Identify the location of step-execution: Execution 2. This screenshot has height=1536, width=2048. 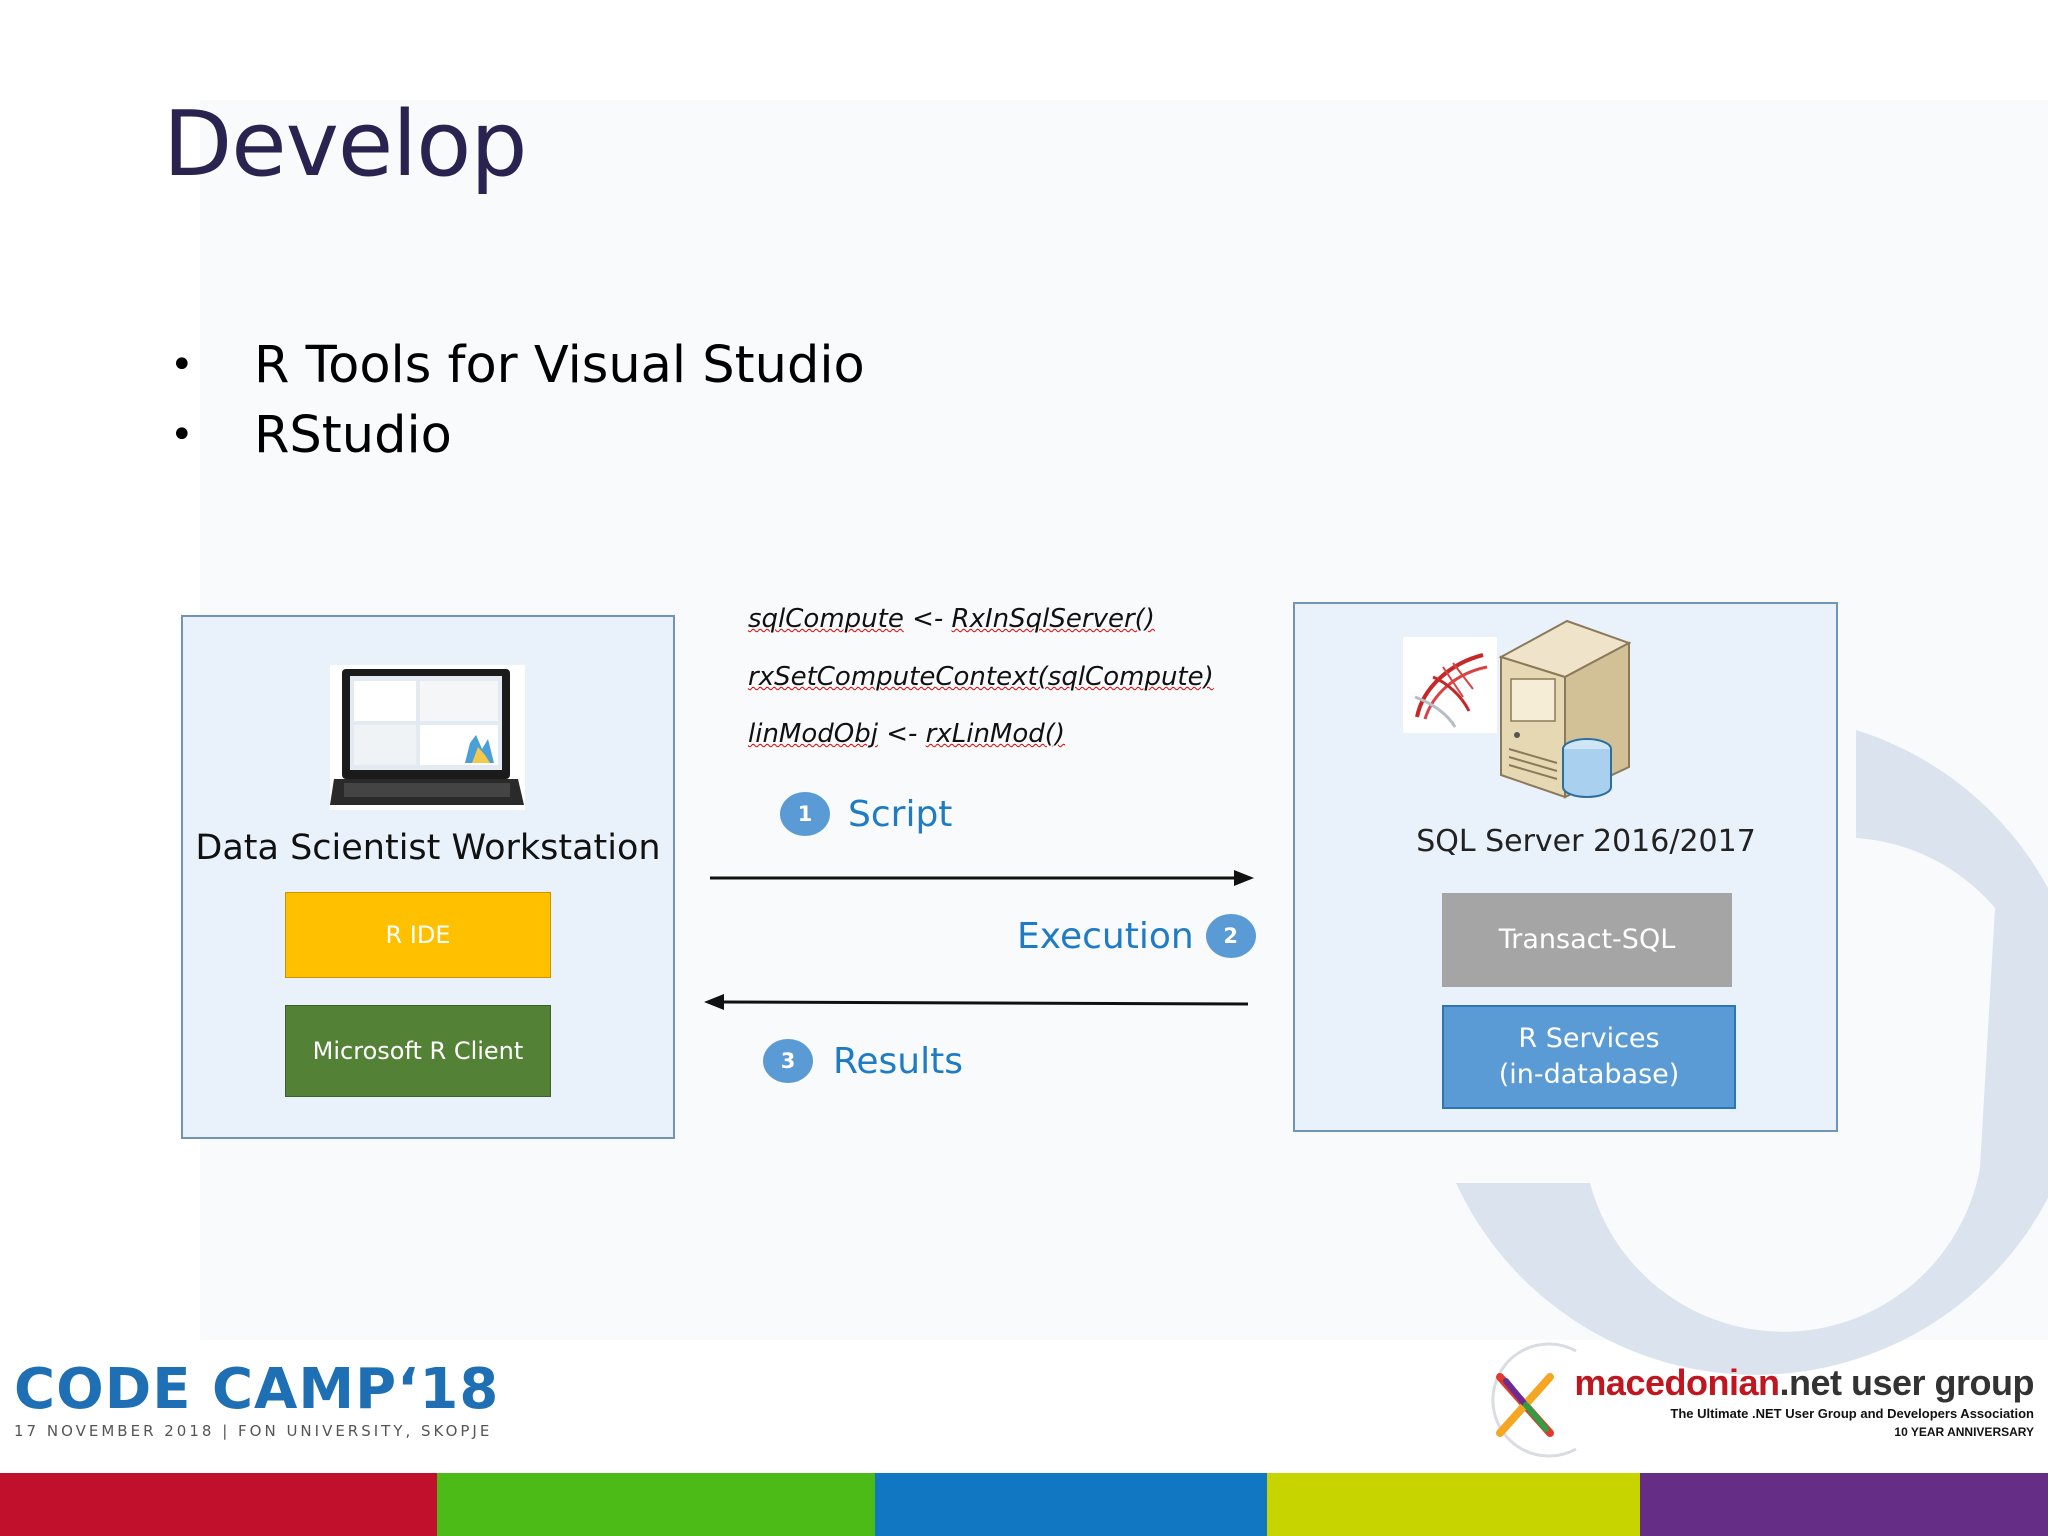
(1136, 936).